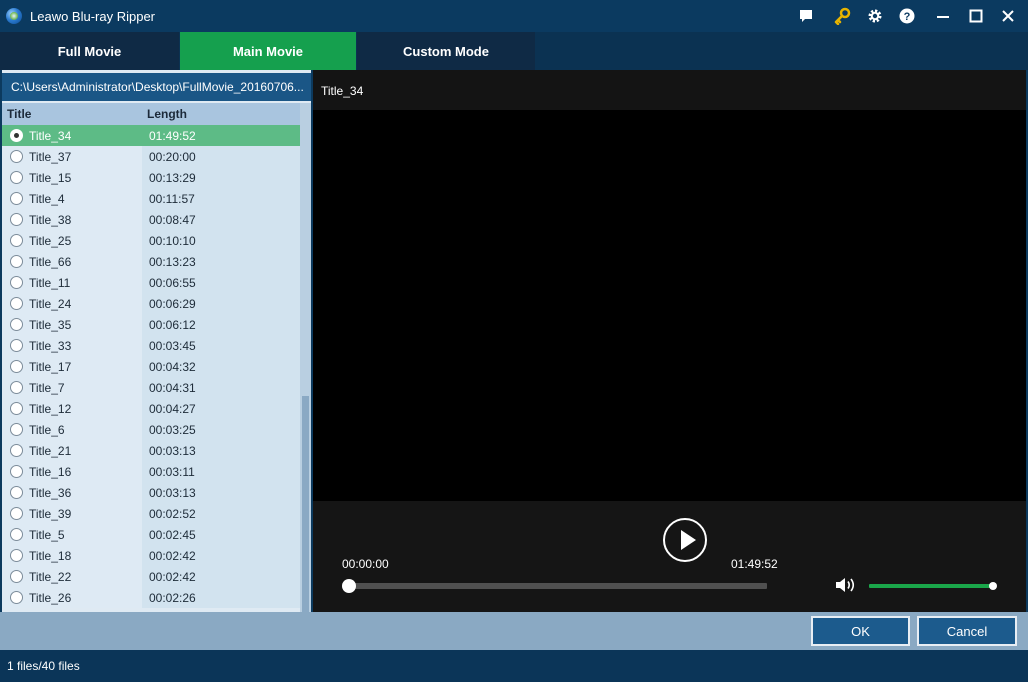 Image resolution: width=1028 pixels, height=682 pixels. What do you see at coordinates (860, 631) in the screenshot?
I see `ok-button: OK` at bounding box center [860, 631].